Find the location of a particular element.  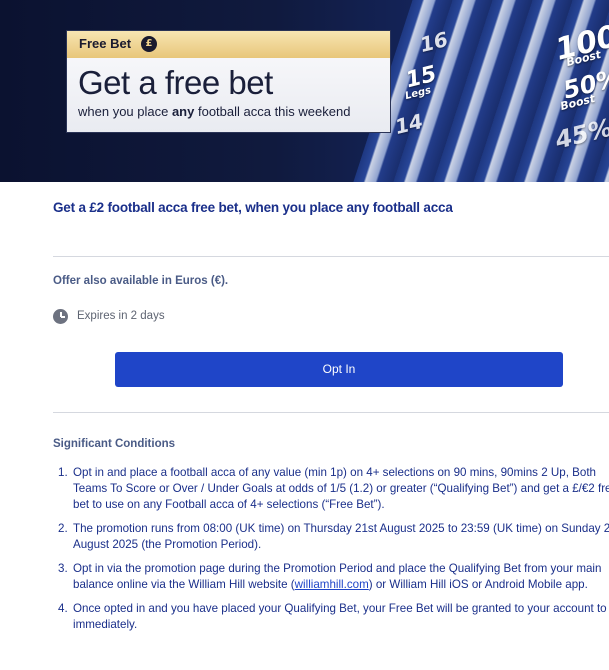

expiry-text: Expires in 2 days is located at coordinates (121, 316).